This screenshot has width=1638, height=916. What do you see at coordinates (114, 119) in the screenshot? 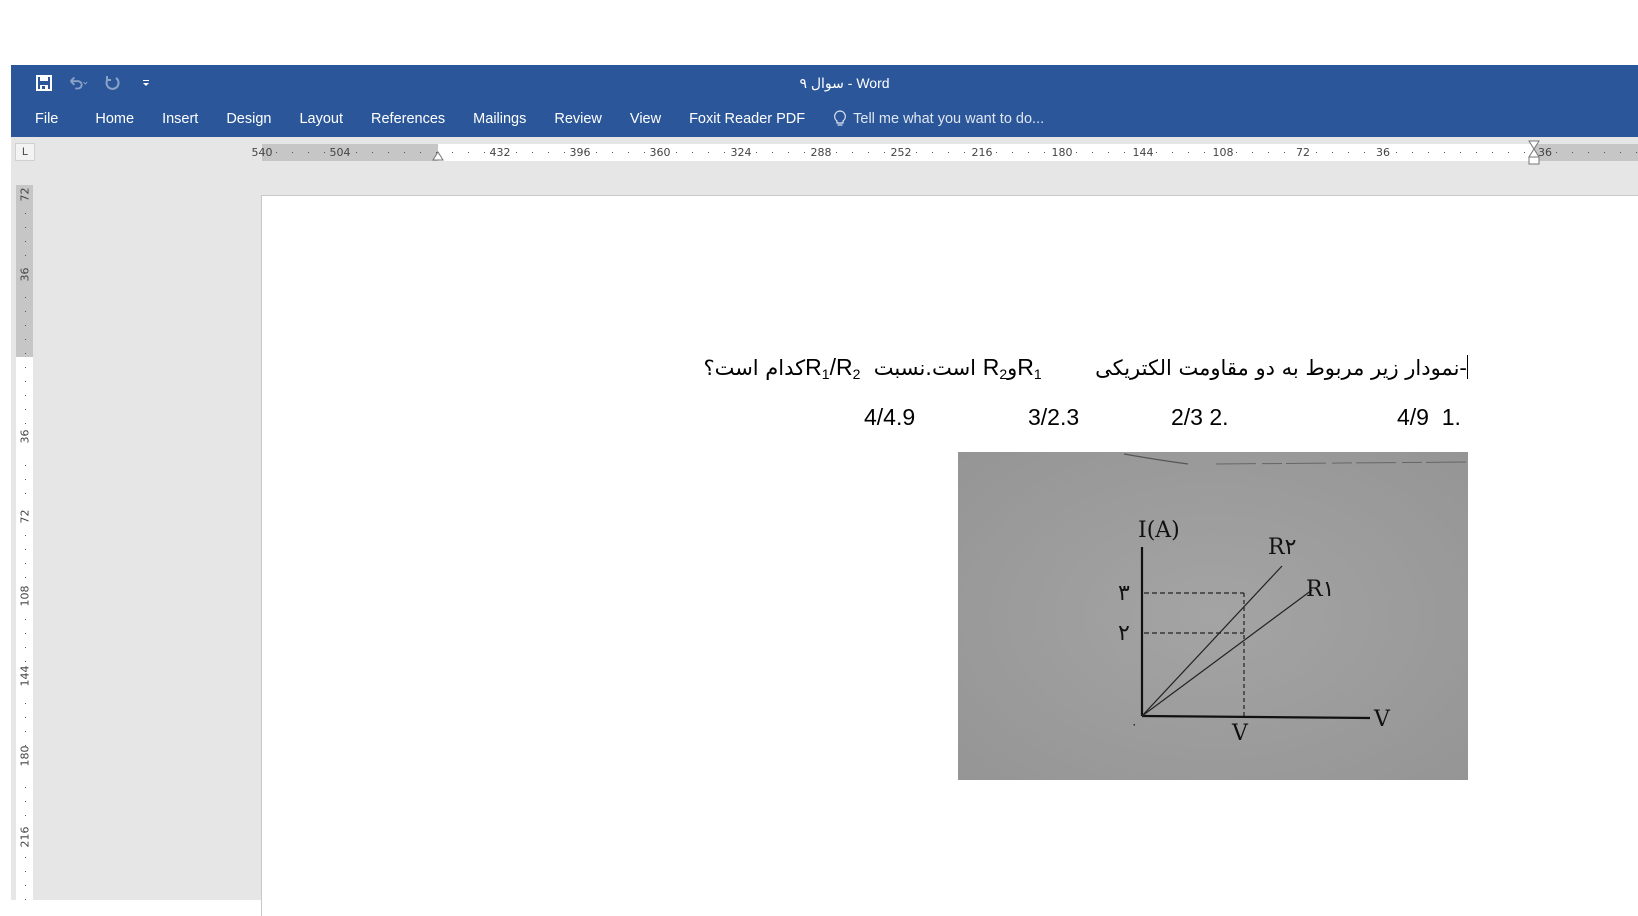
I see `tab-home: Home` at bounding box center [114, 119].